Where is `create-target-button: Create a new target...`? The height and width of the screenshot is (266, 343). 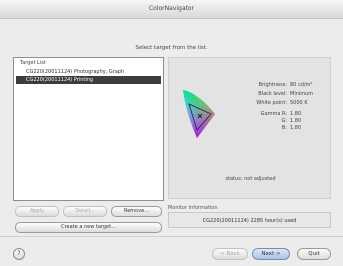 create-target-button: Create a new target... is located at coordinates (88, 227).